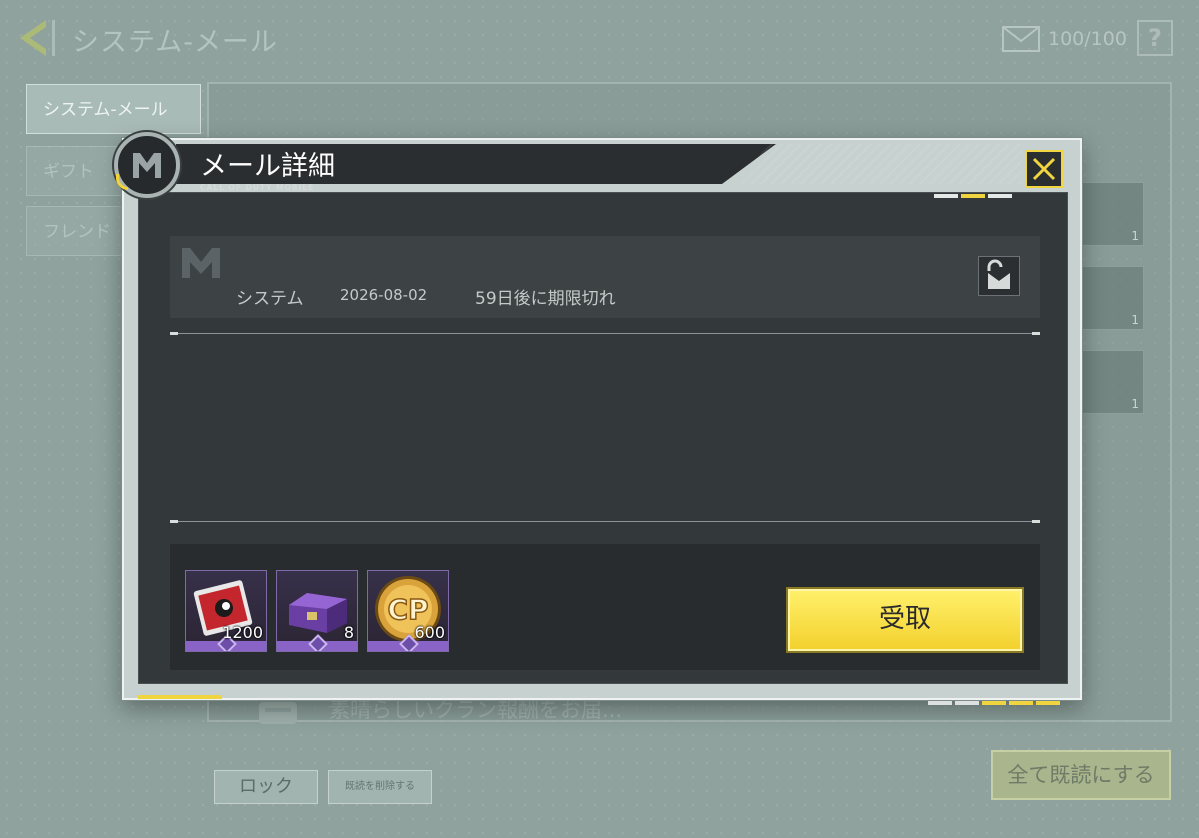 Image resolution: width=1199 pixels, height=838 pixels. Describe the element at coordinates (113, 109) in the screenshot. I see `tab-system-mail: システム-メール` at that location.